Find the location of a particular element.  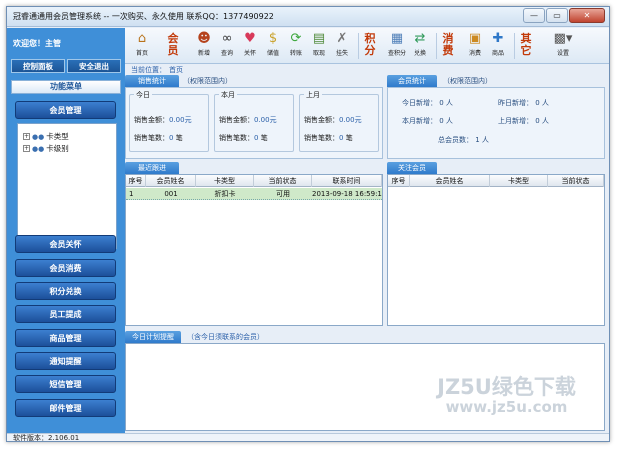

person-add-icon: ☻ is located at coordinates (204, 38).